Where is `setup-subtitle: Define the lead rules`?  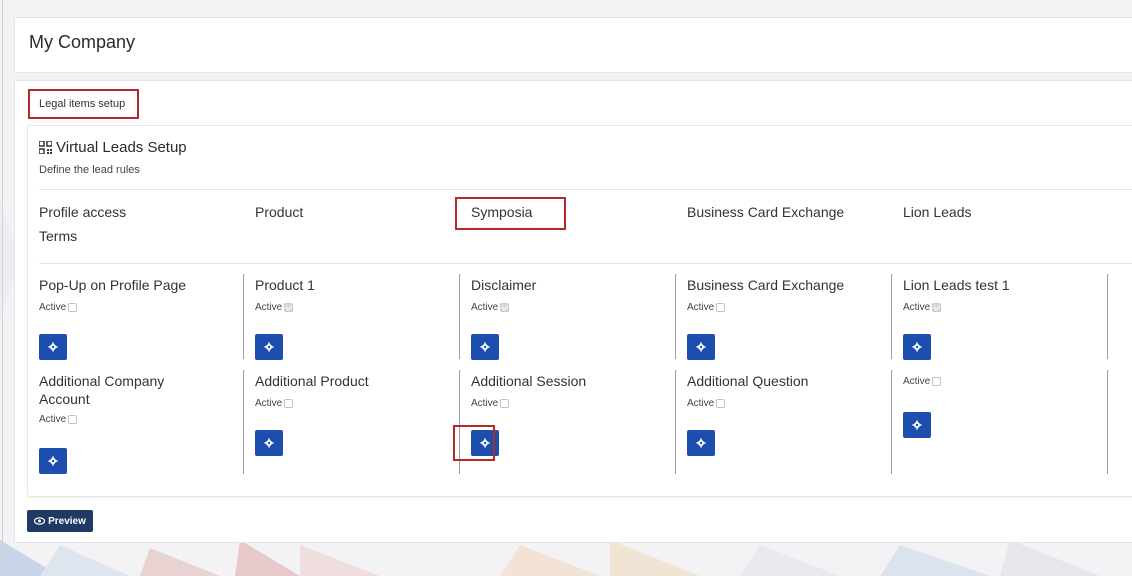 setup-subtitle: Define the lead rules is located at coordinates (89, 170).